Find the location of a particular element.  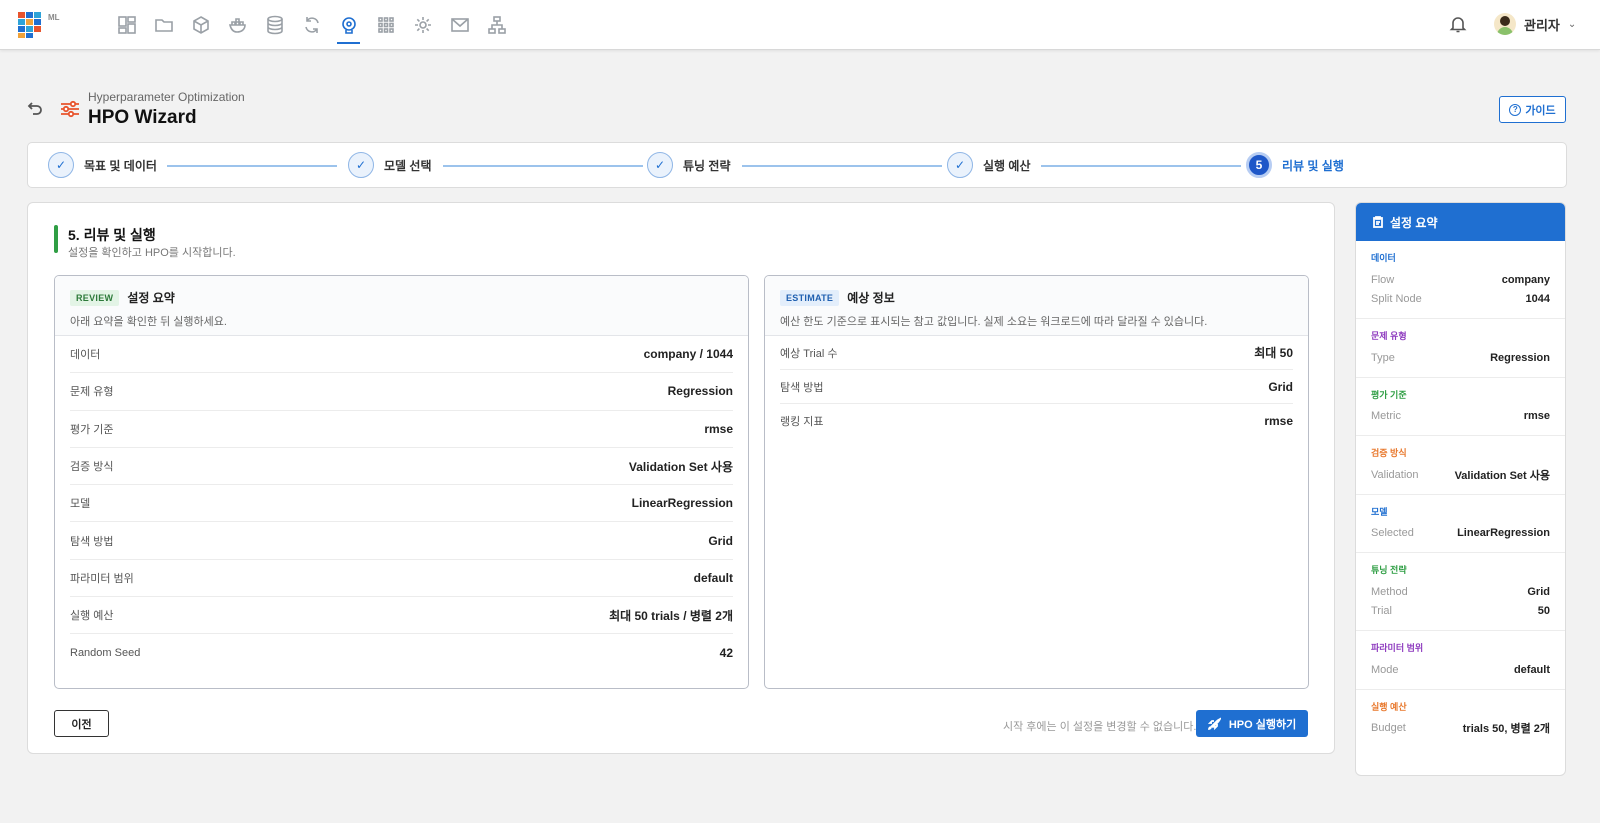

sidebar-category: 검증 방식 is located at coordinates (1389, 453).